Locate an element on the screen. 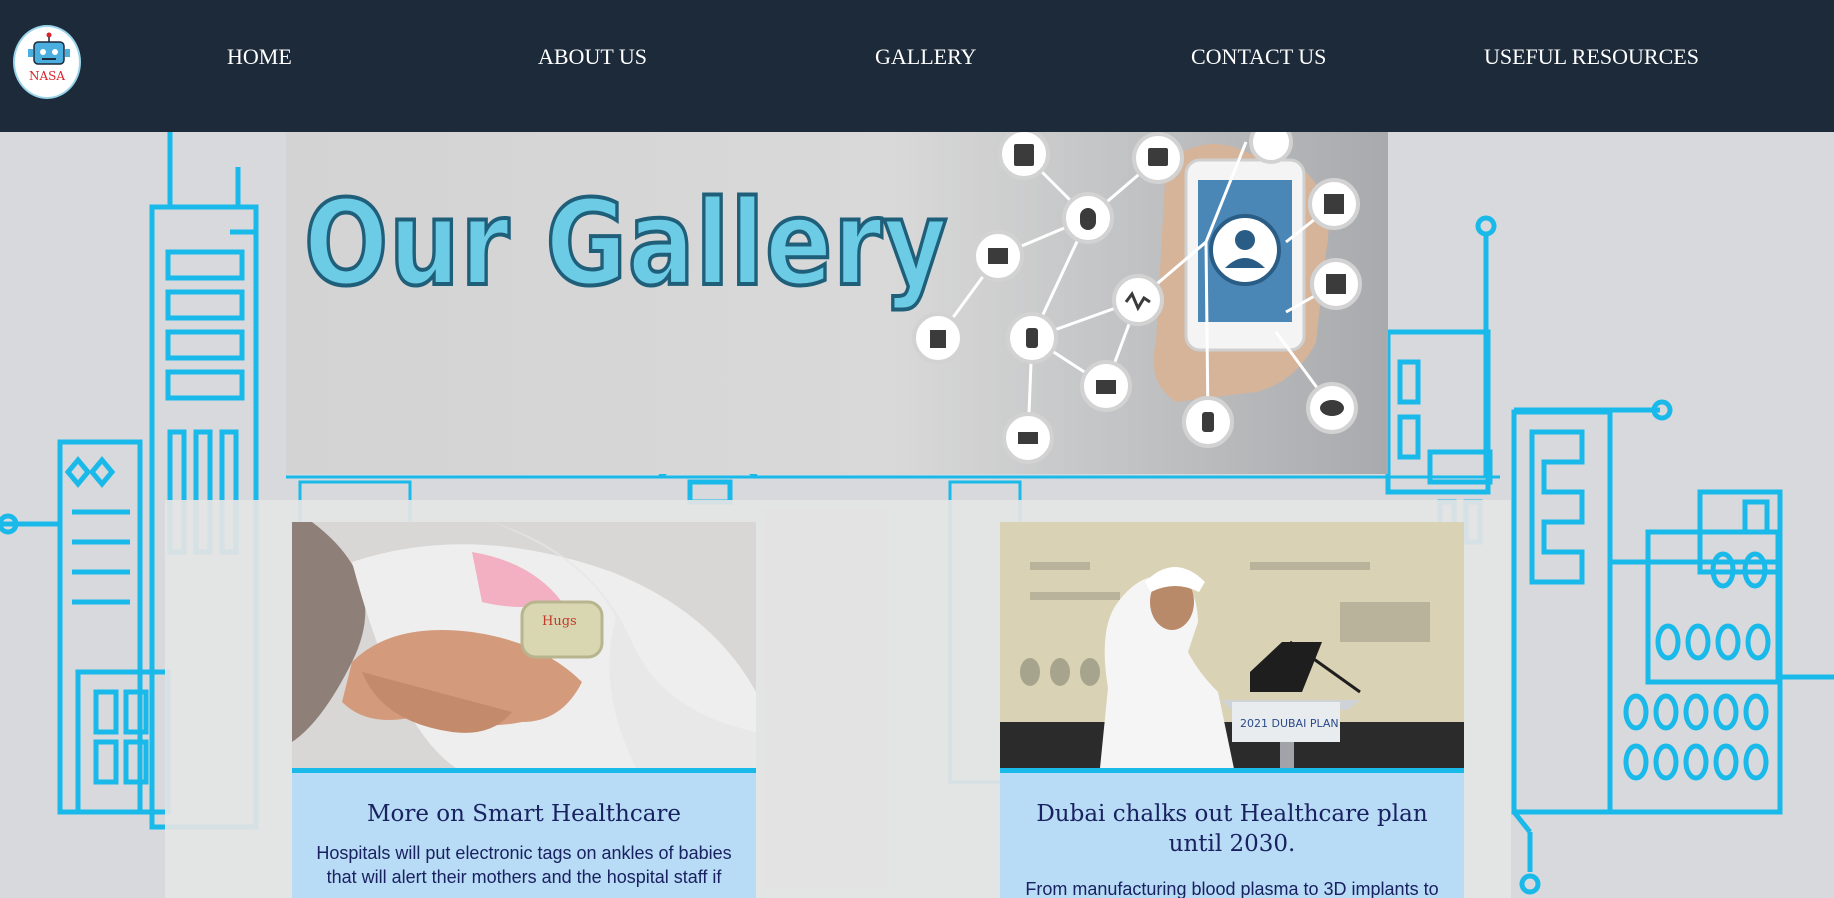 This screenshot has width=1834, height=898. nav-gallery-link: GALLERY is located at coordinates (925, 57).